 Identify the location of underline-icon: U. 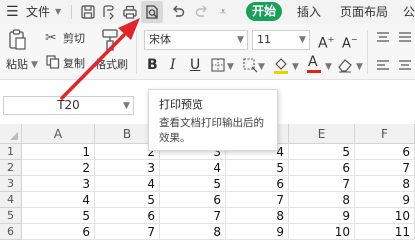
(195, 65).